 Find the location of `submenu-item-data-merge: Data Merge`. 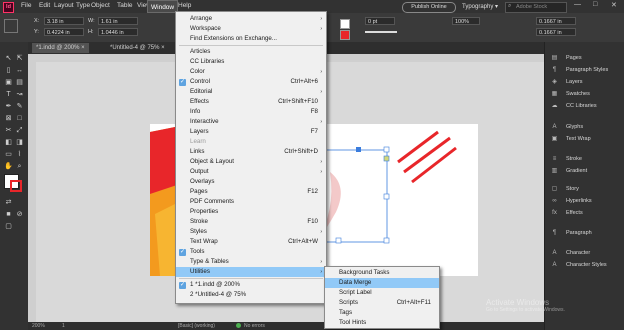

submenu-item-data-merge: Data Merge is located at coordinates (382, 283).